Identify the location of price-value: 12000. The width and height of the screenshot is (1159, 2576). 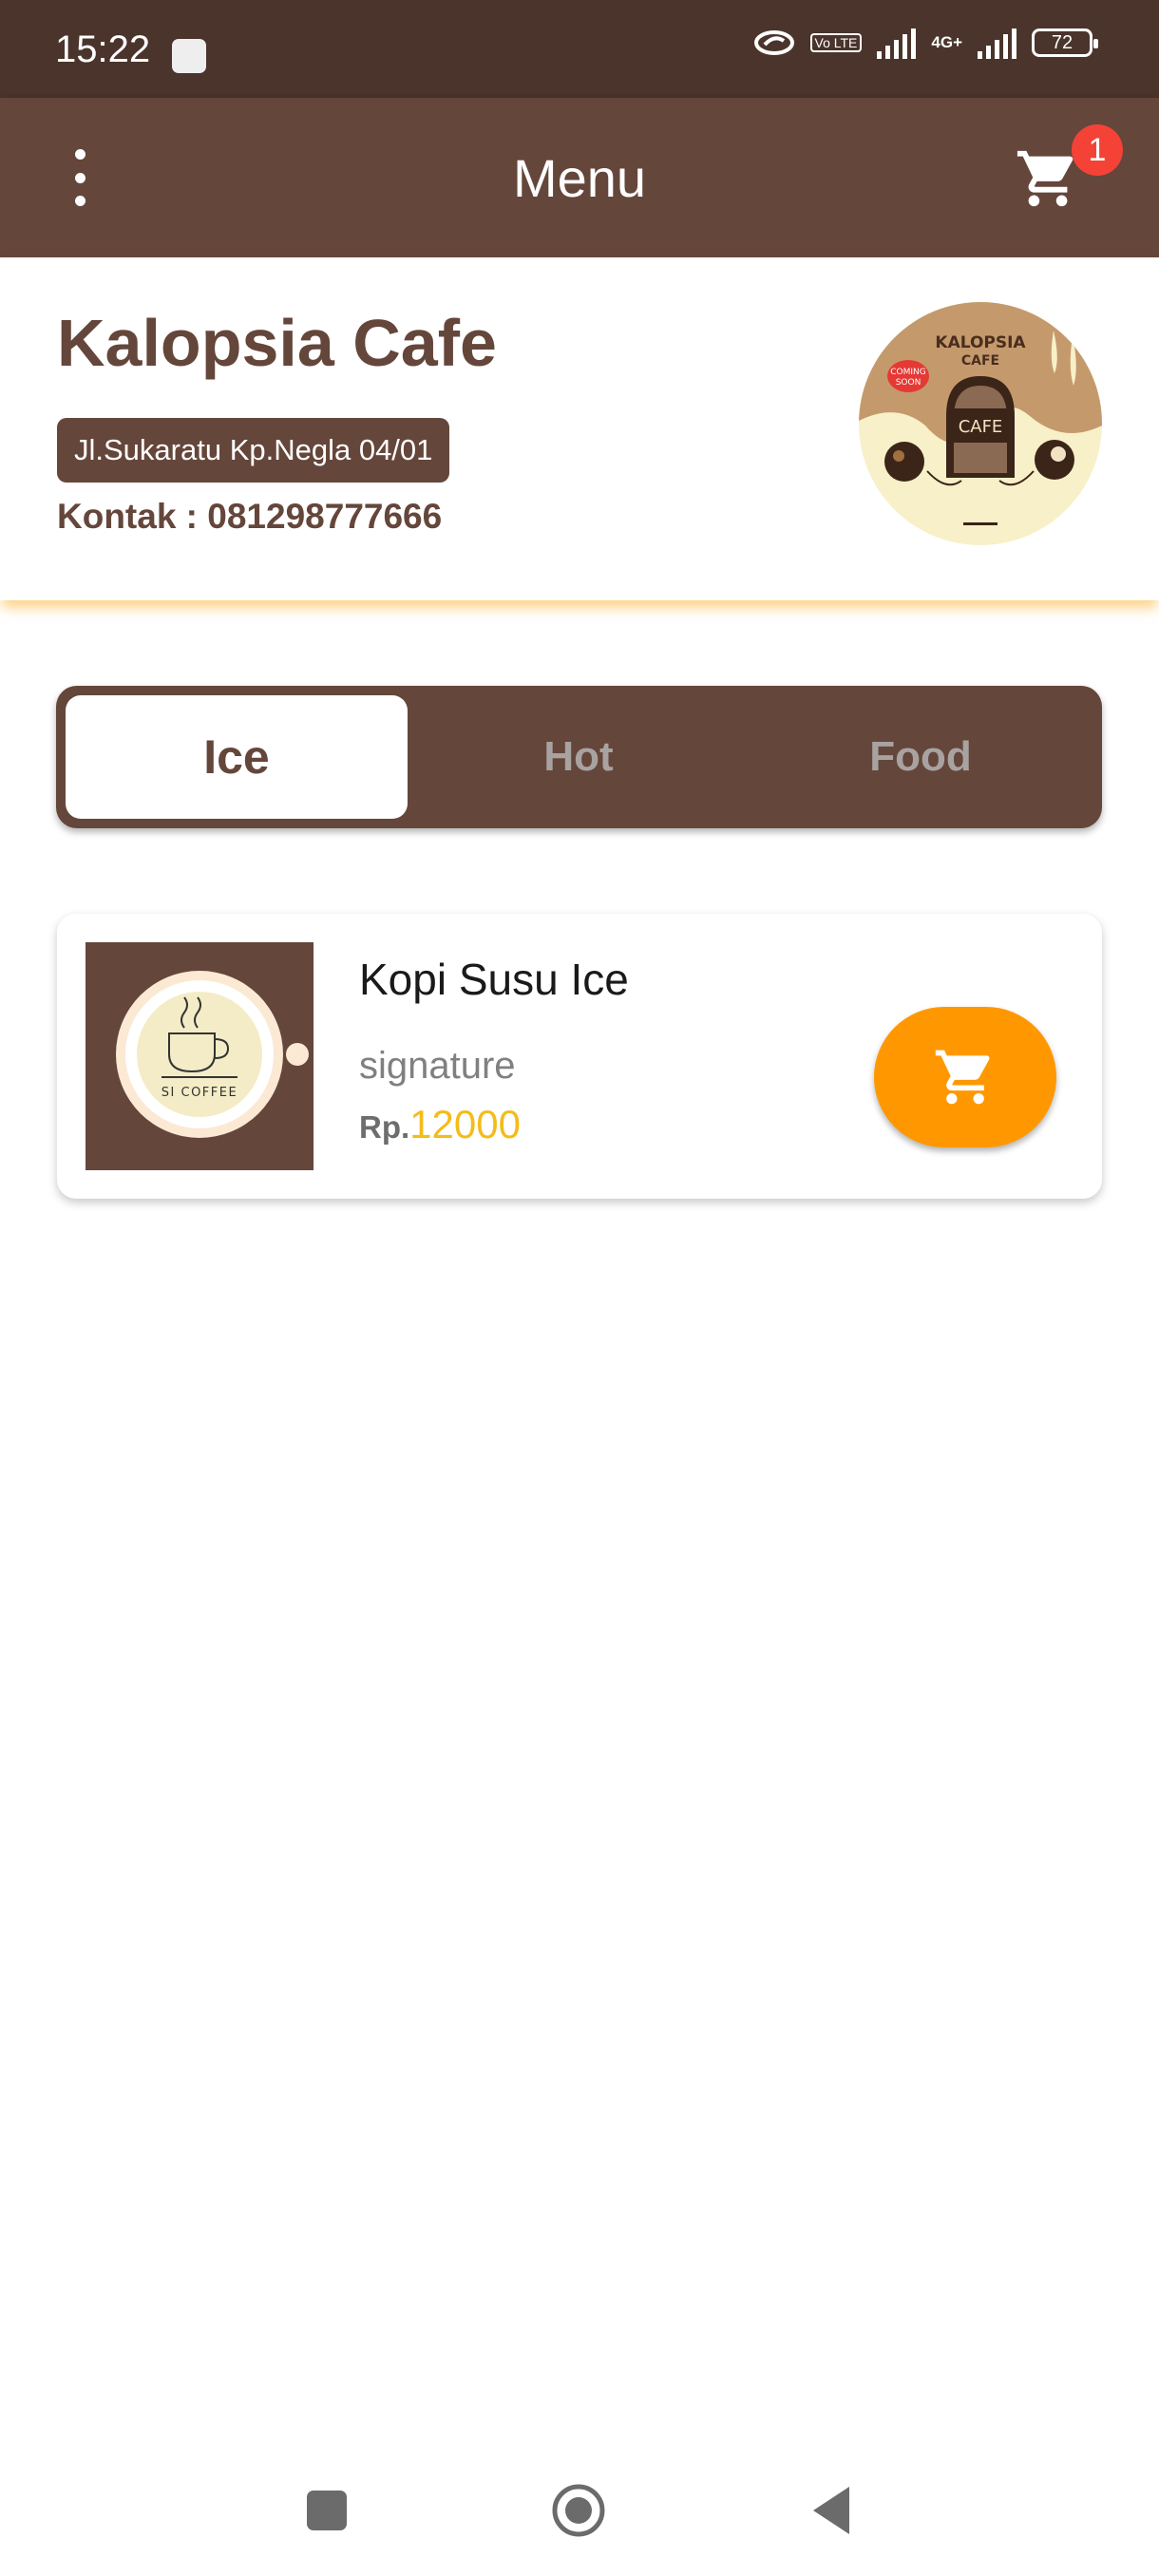
(465, 1124).